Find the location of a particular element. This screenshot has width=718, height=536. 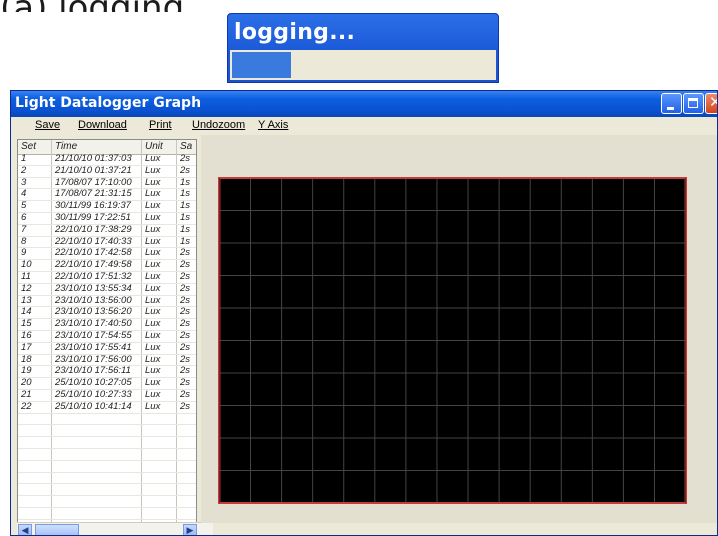

table-row: 17 23/10/10 17:55:41 Lux 2s is located at coordinates (107, 348).